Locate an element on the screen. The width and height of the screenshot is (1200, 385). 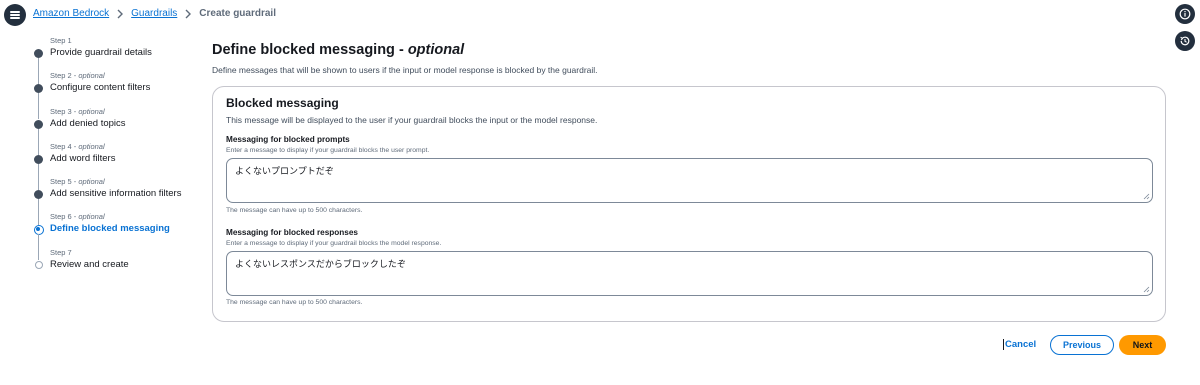
step-label: Review and create is located at coordinates (89, 264).